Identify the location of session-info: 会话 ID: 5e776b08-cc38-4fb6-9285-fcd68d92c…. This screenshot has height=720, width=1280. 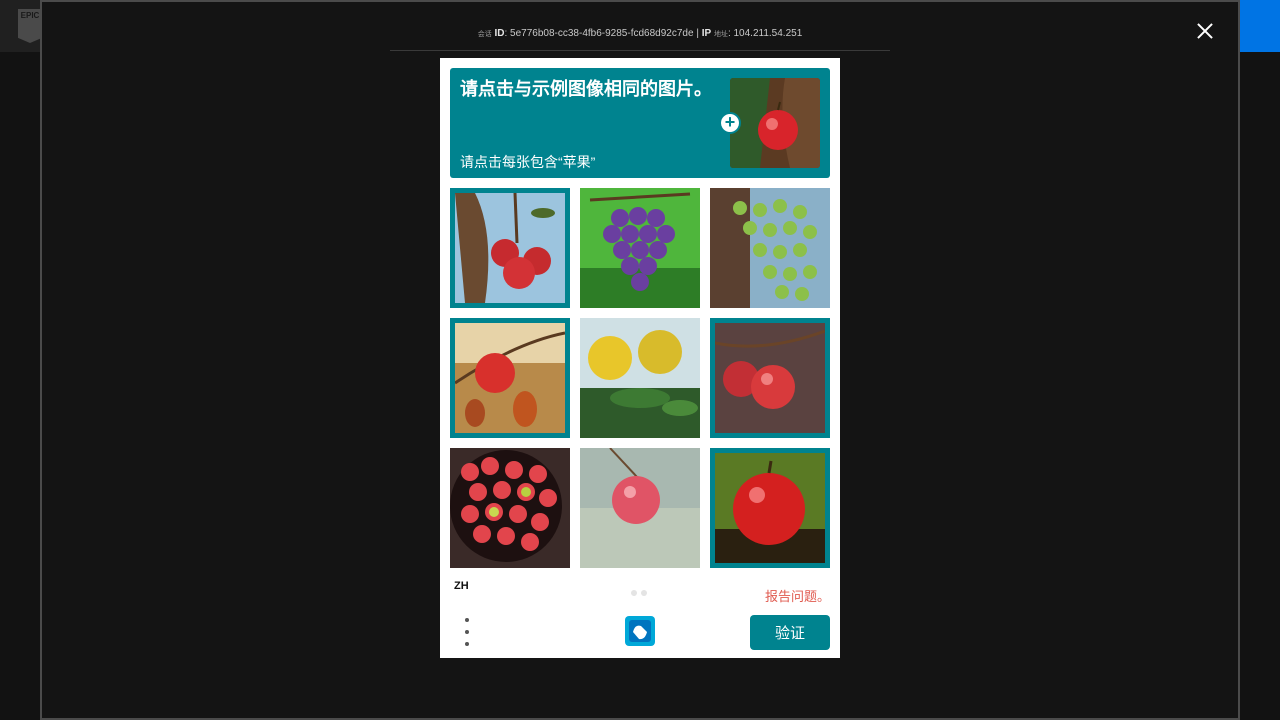
(640, 33).